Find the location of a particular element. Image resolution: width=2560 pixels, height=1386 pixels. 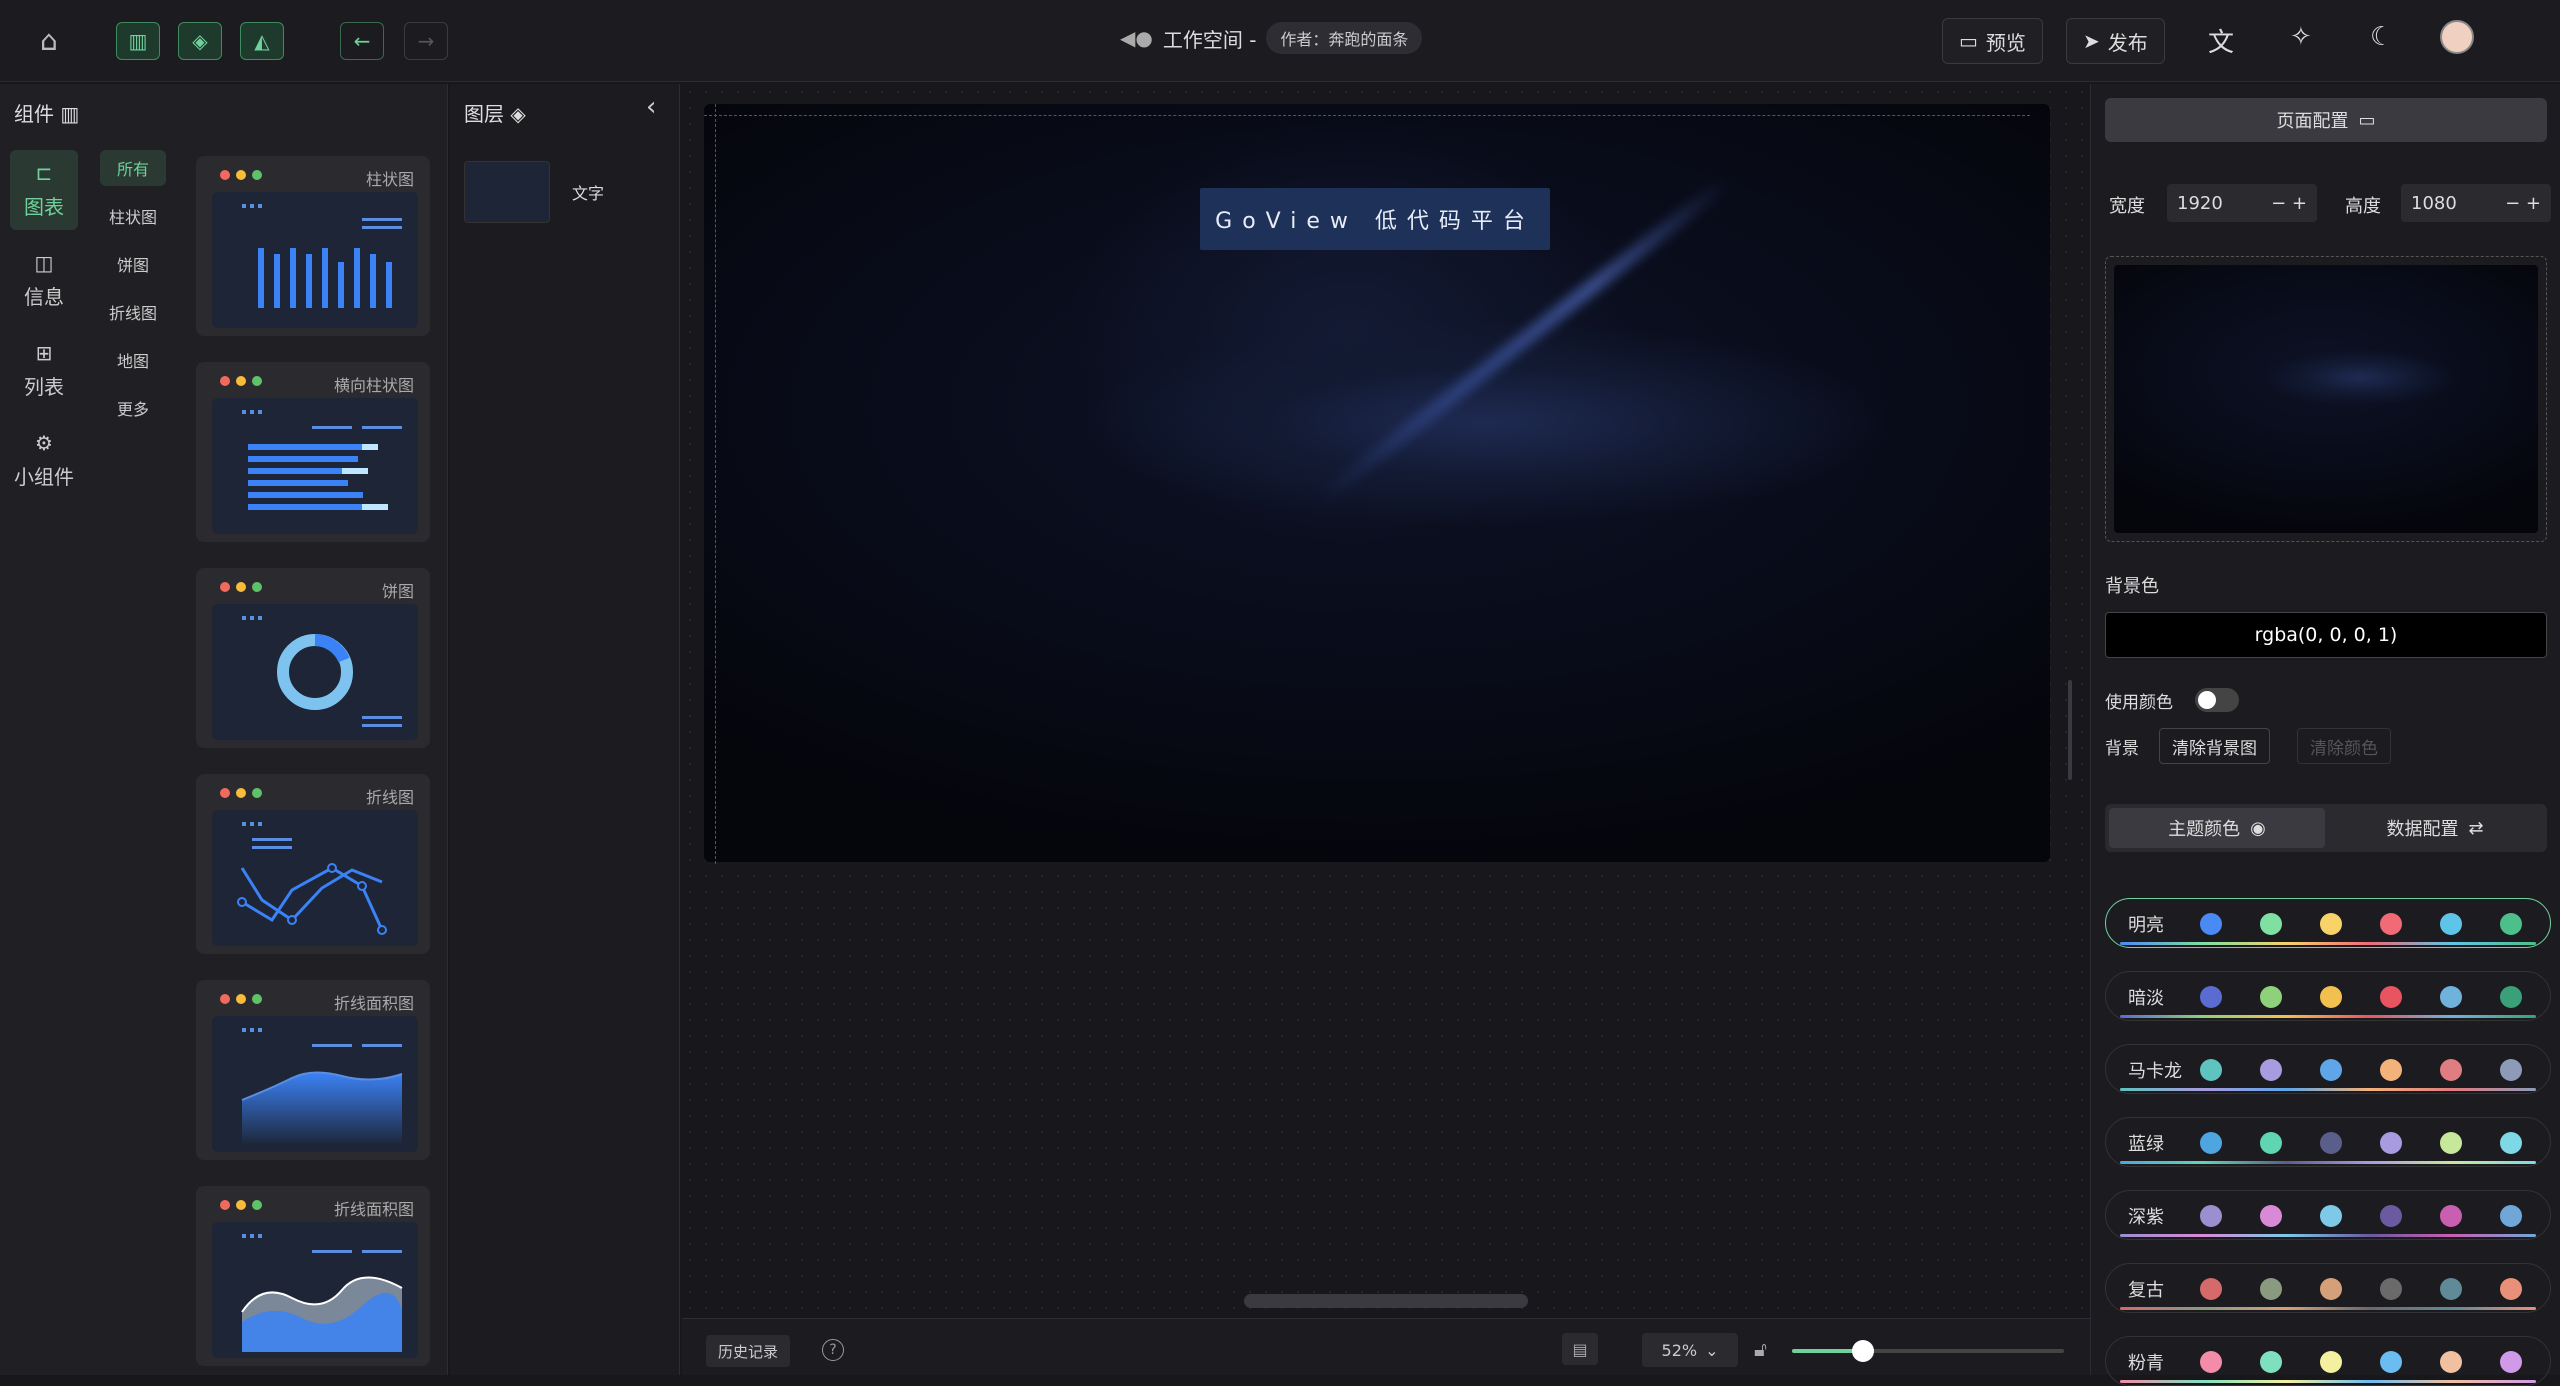

moon-icon: ☾ is located at coordinates (2381, 37).